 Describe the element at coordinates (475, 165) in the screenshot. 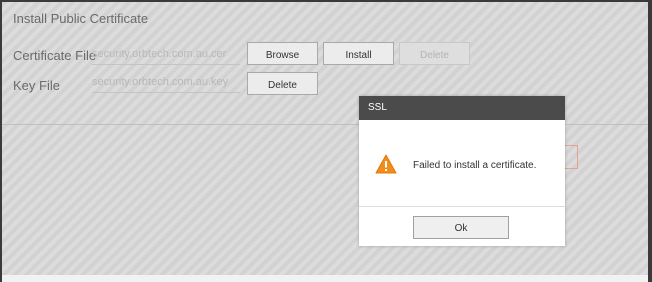

I see `dialog-message: Failed to install a certificate.` at that location.